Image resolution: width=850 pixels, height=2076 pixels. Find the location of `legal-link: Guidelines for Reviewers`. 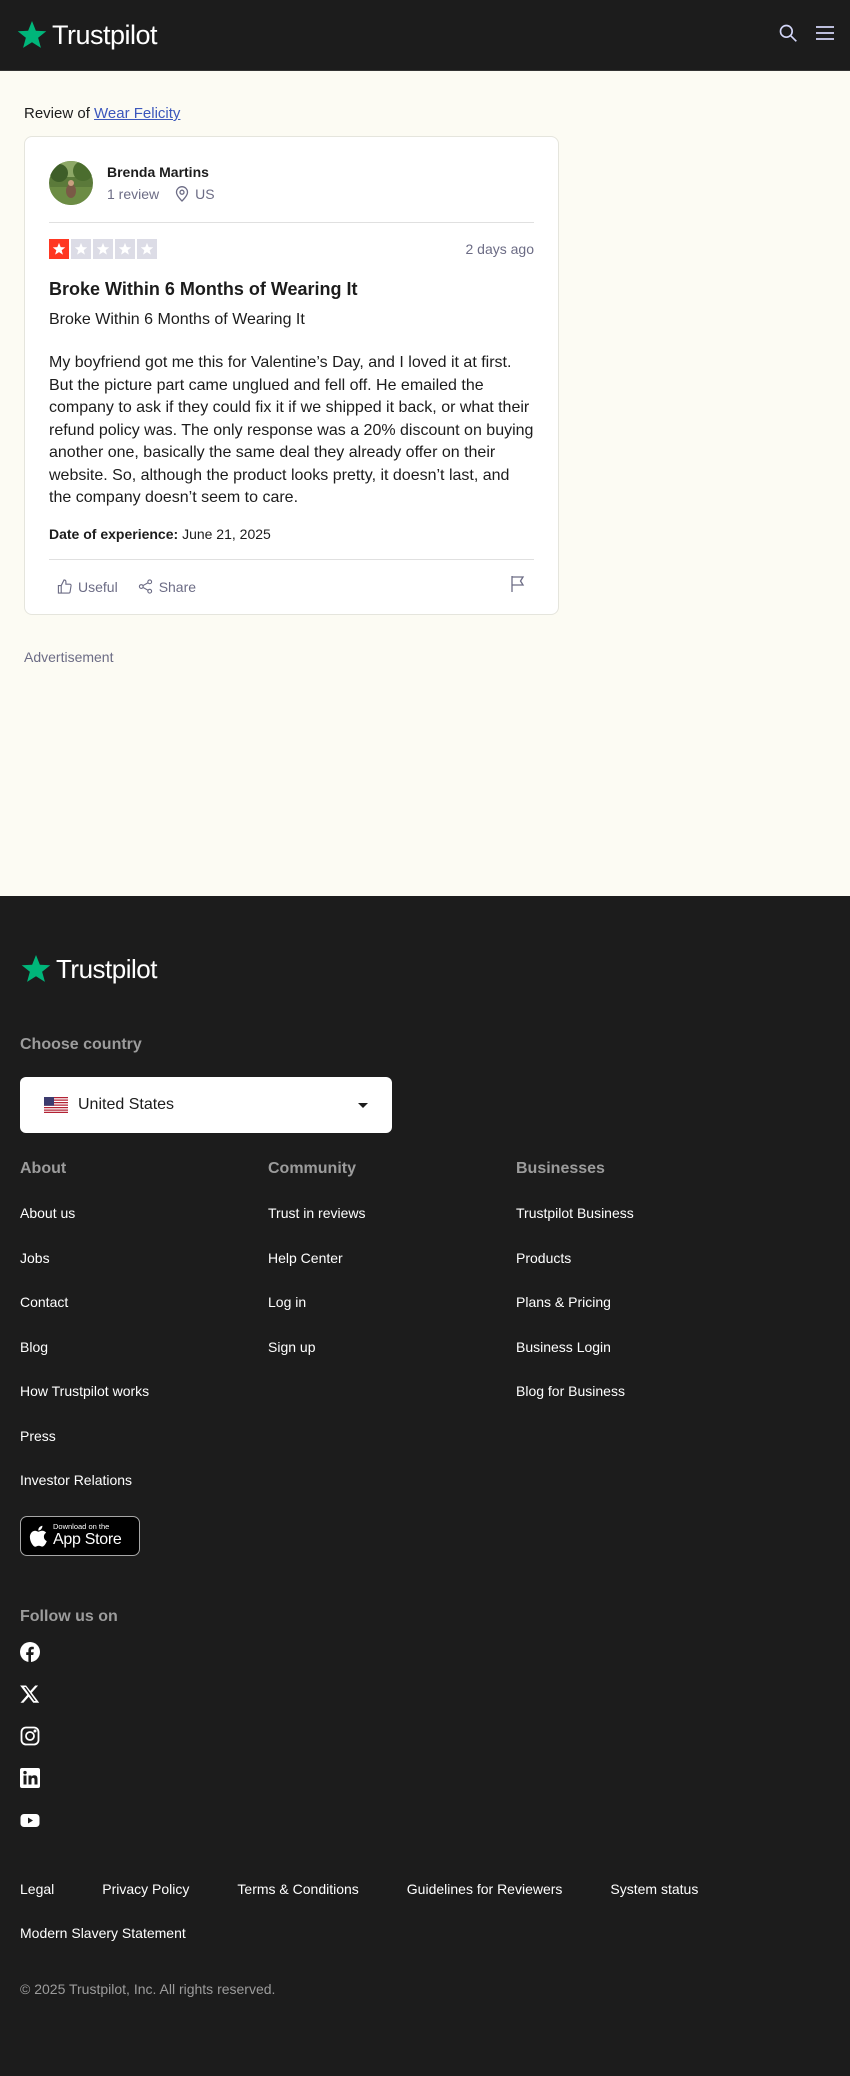

legal-link: Guidelines for Reviewers is located at coordinates (485, 1889).